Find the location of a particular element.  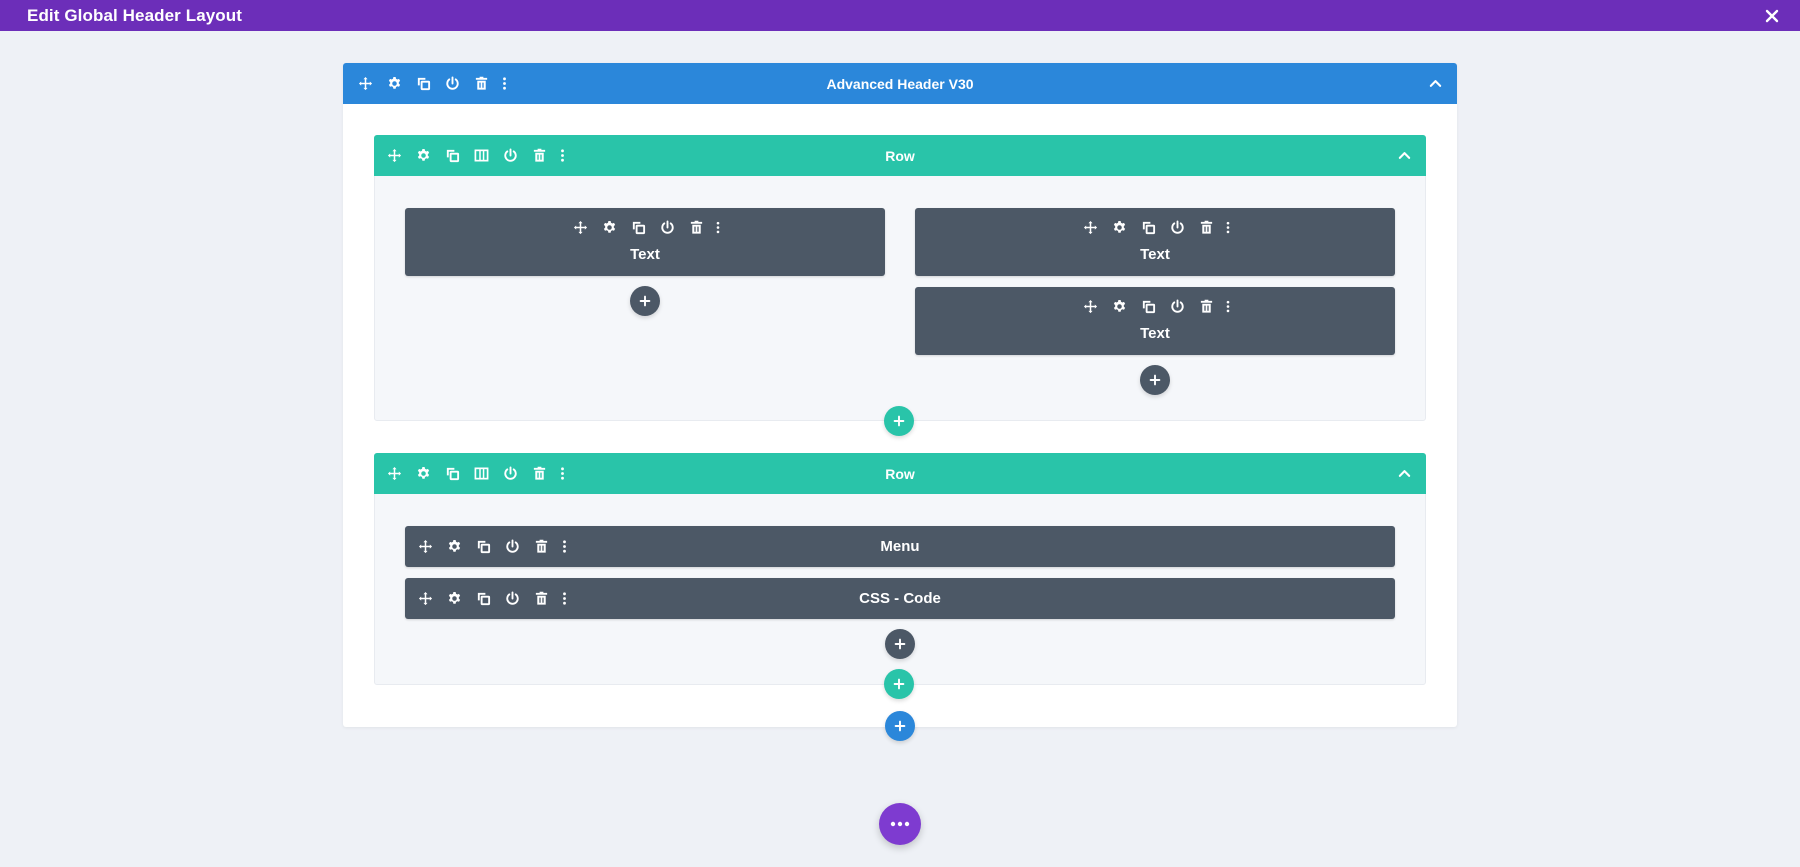

close-button is located at coordinates (1772, 16).